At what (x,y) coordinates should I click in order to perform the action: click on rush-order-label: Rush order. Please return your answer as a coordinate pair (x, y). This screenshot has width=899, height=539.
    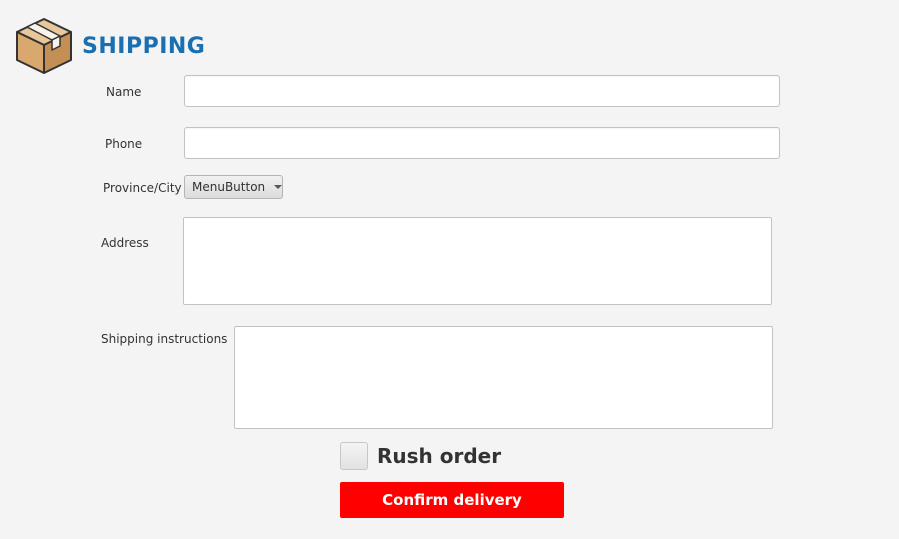
    Looking at the image, I should click on (439, 456).